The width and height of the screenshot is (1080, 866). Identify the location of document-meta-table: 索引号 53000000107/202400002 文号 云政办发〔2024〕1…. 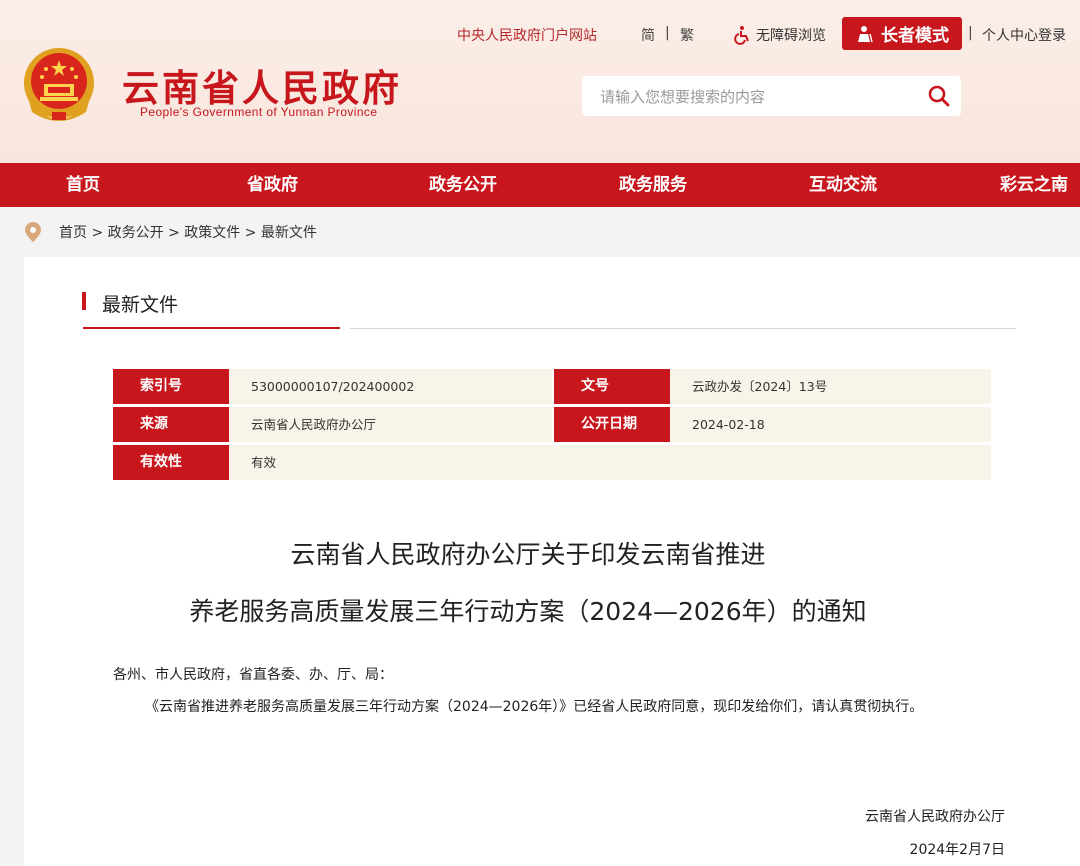
(552, 426).